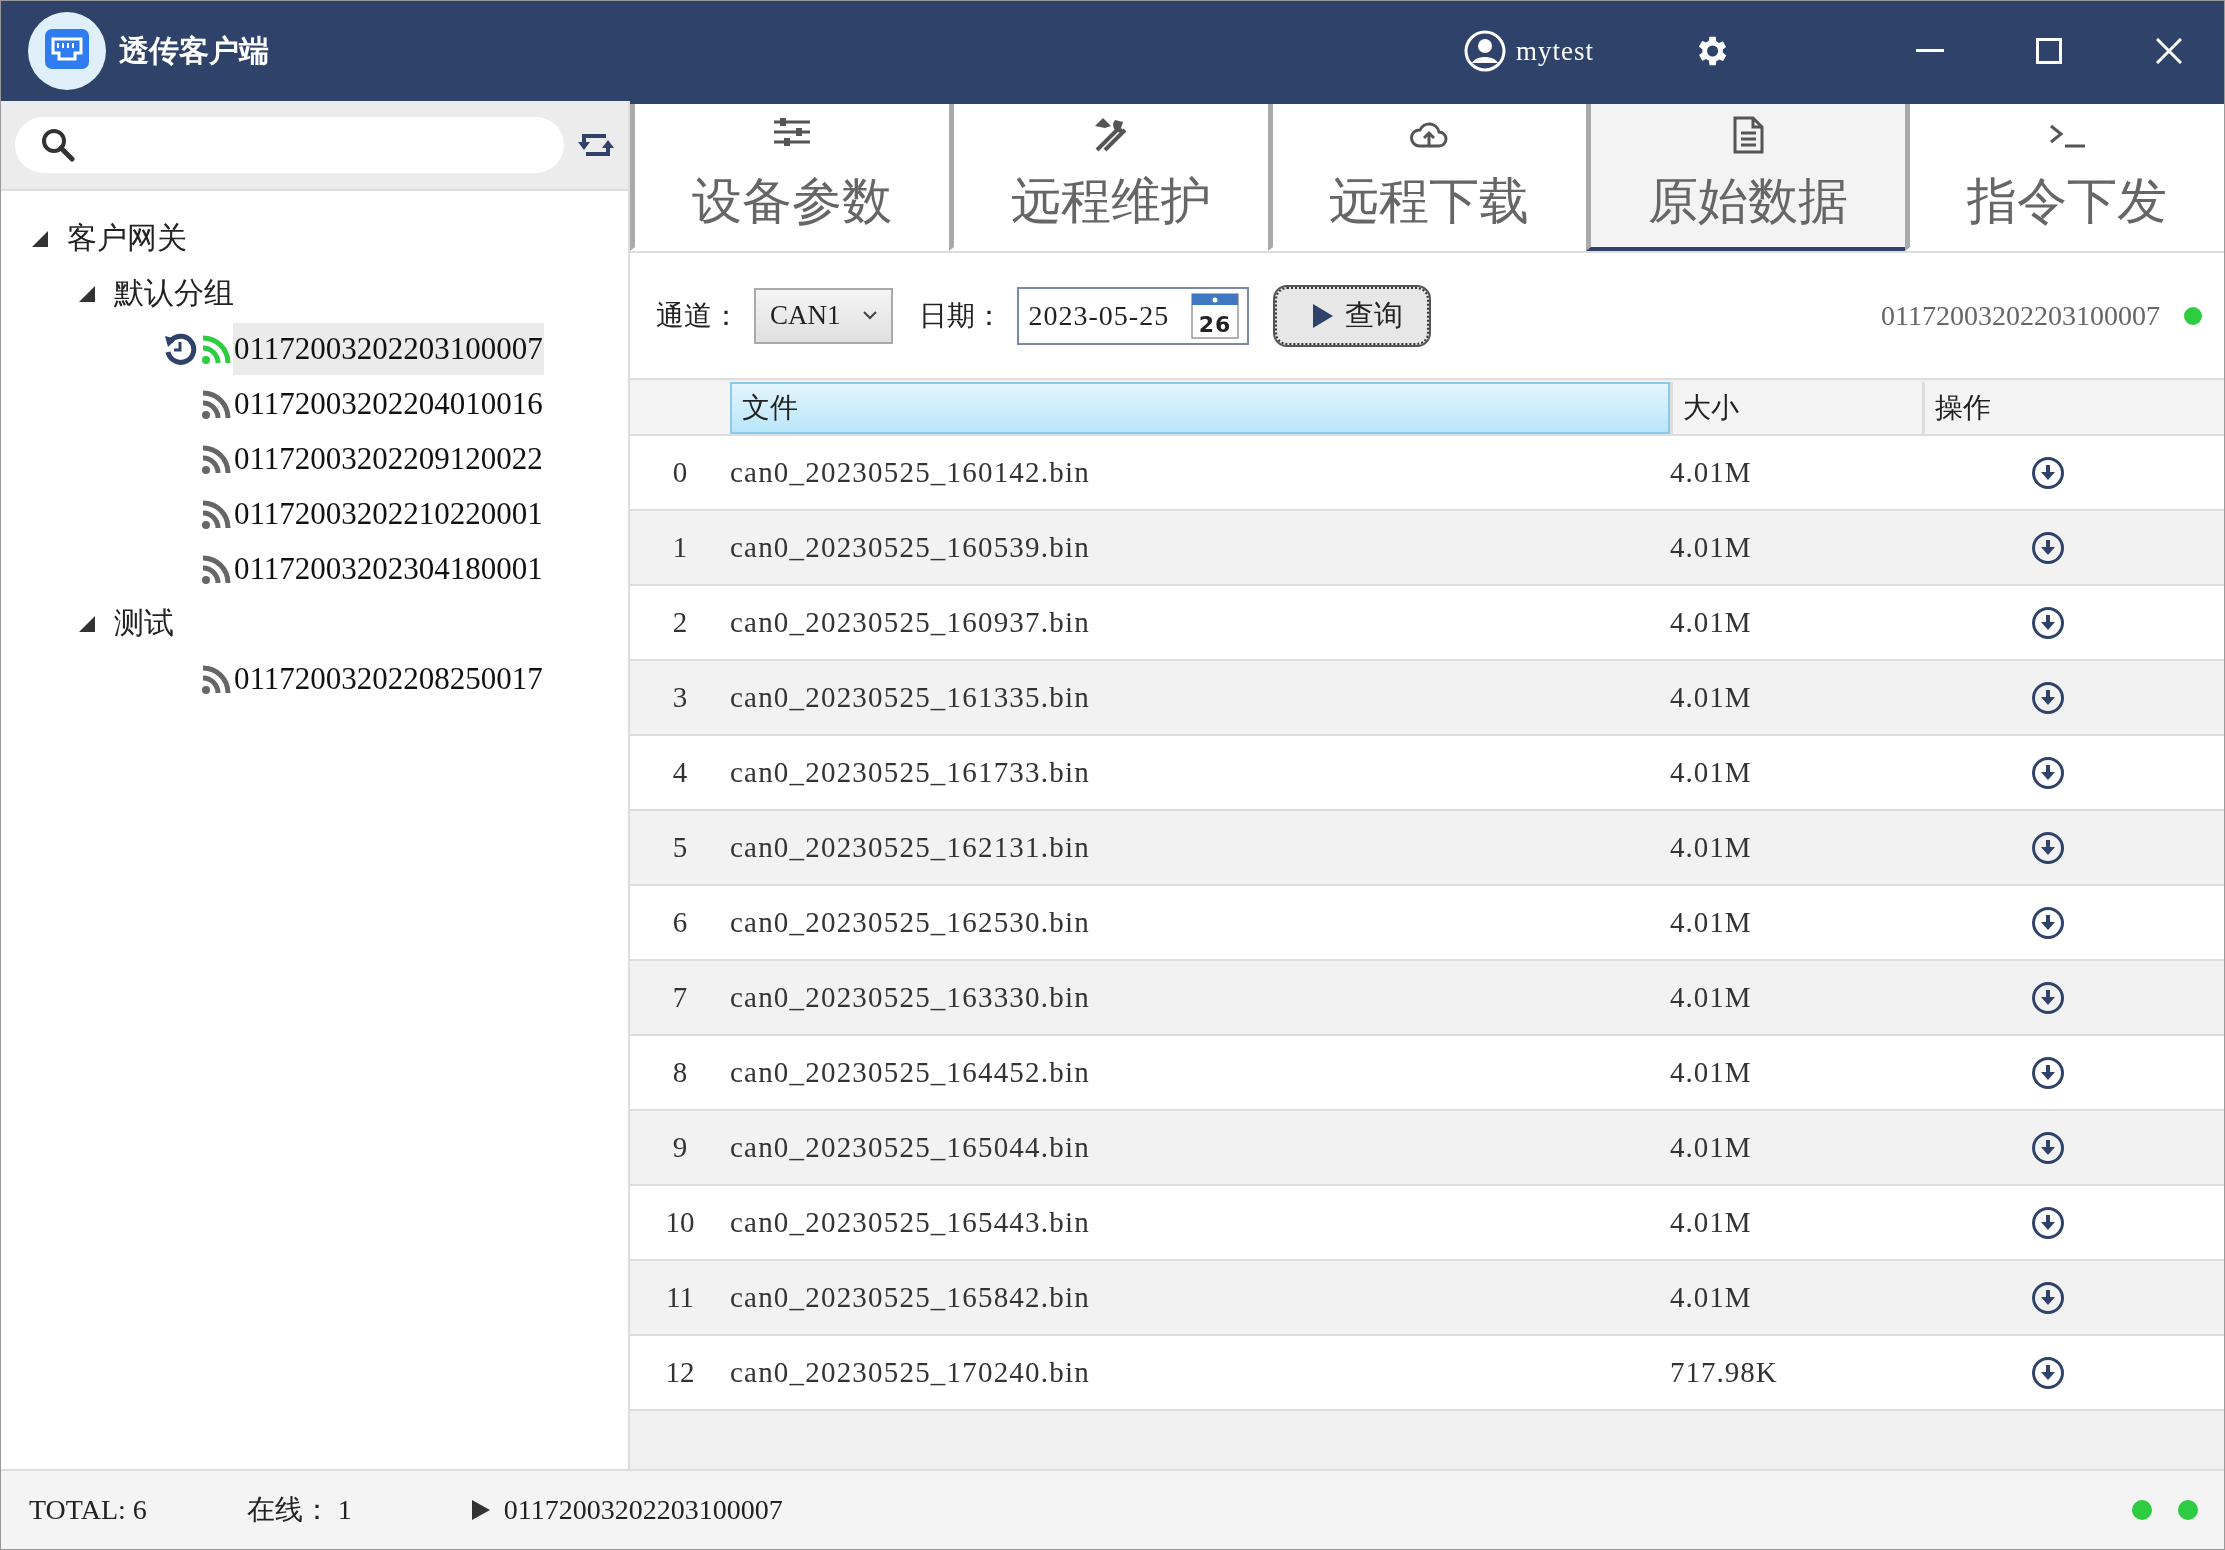 The width and height of the screenshot is (2225, 1550). Describe the element at coordinates (1746, 177) in the screenshot. I see `tab: 原始数据` at that location.